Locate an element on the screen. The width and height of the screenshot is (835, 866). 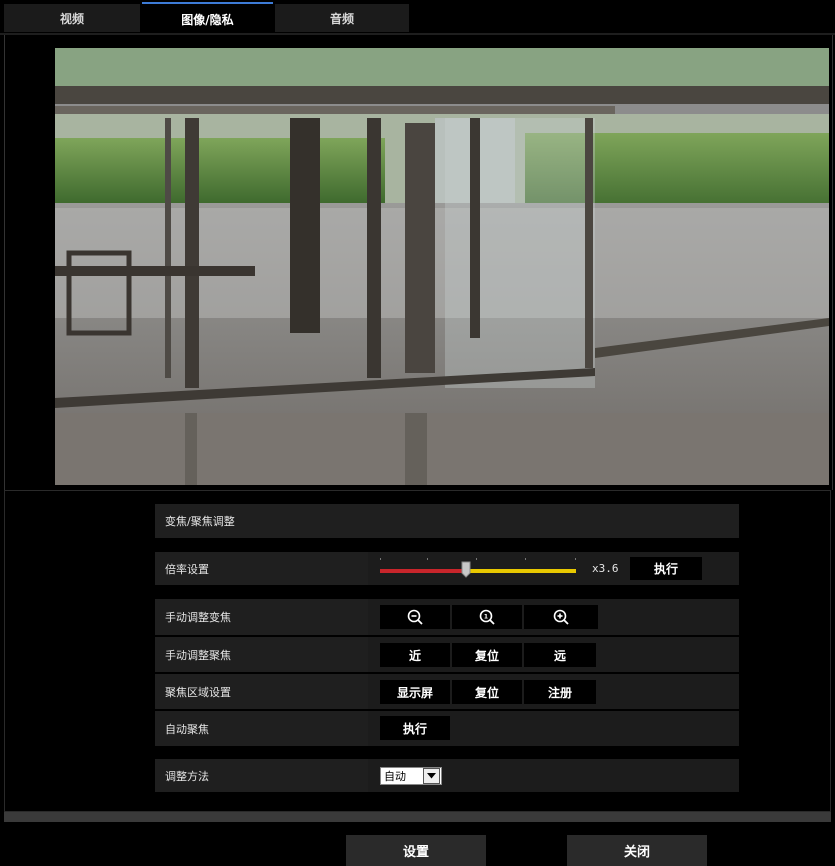
tab-audio: 音频 is located at coordinates (342, 18).